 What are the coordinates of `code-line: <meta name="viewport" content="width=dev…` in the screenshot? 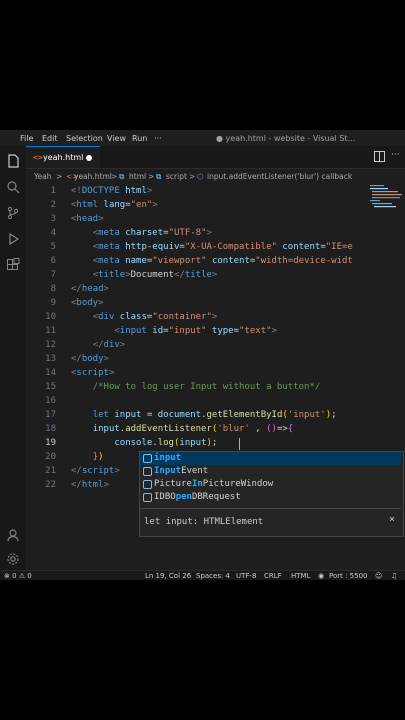 It's located at (222, 261).